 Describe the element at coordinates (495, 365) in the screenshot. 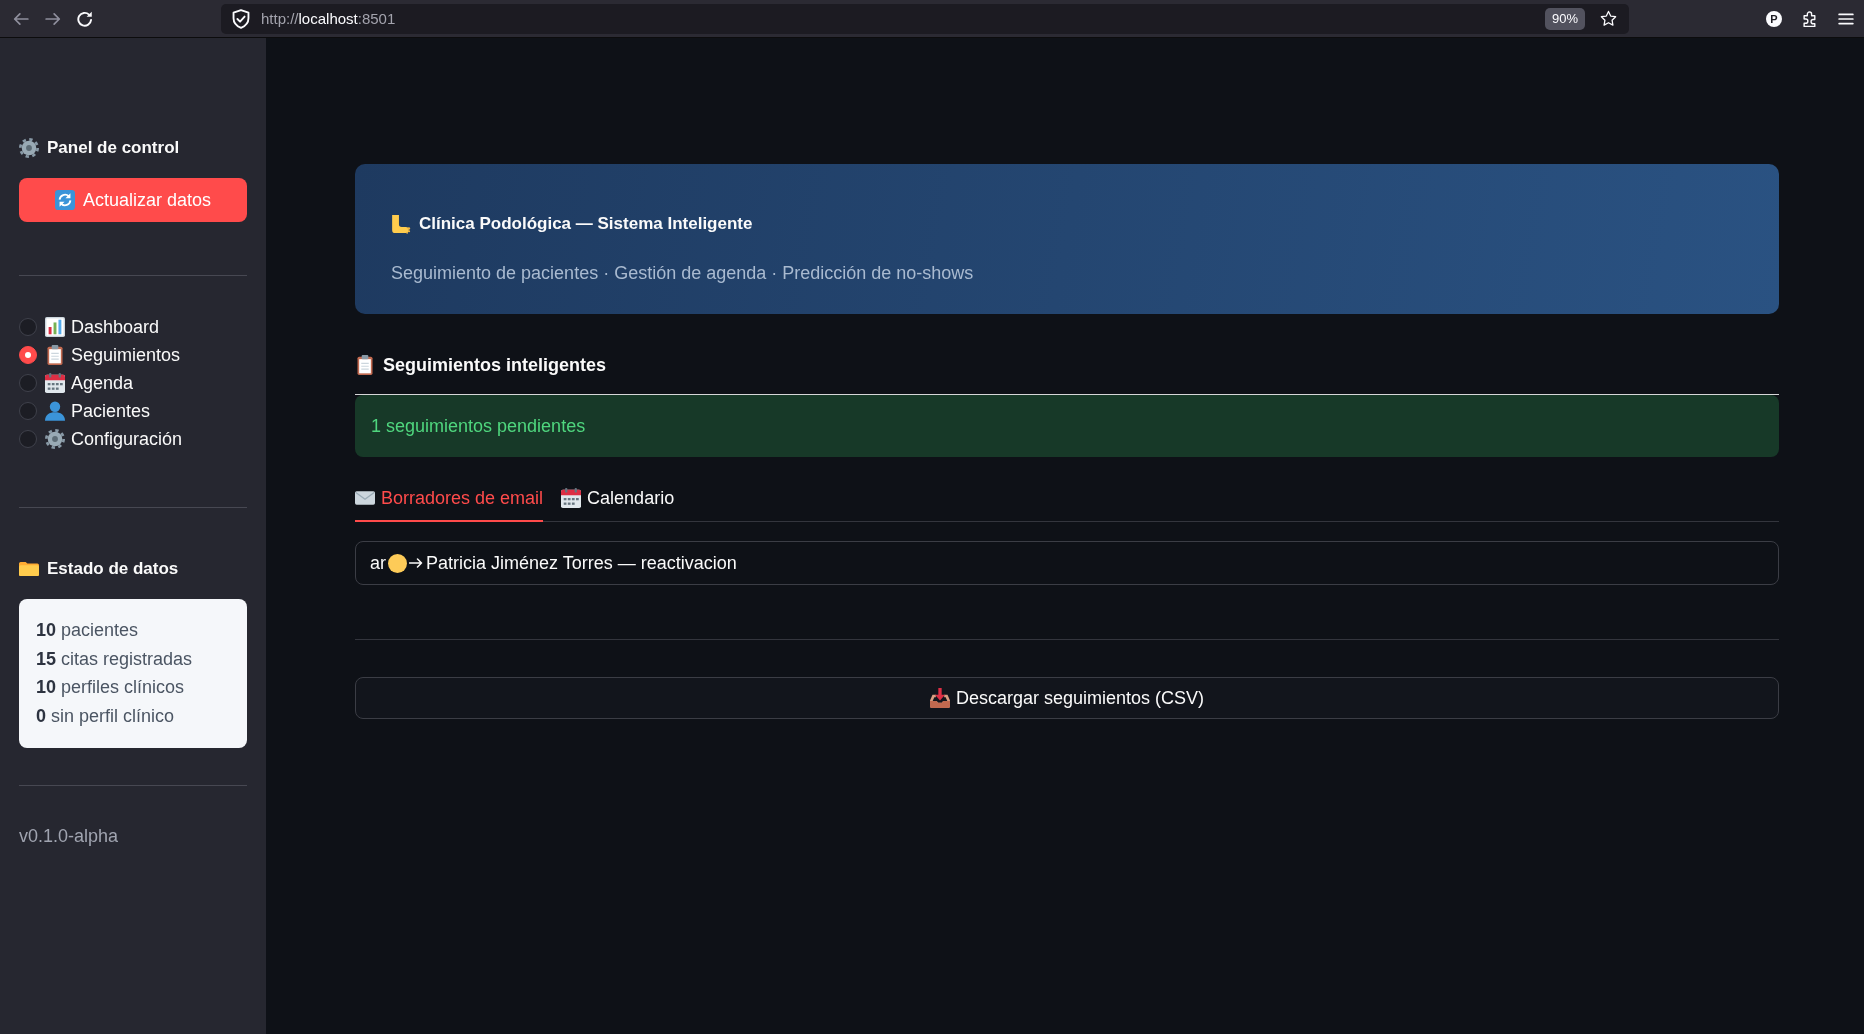

I see `section-title: Seguimientos inteligentes` at that location.